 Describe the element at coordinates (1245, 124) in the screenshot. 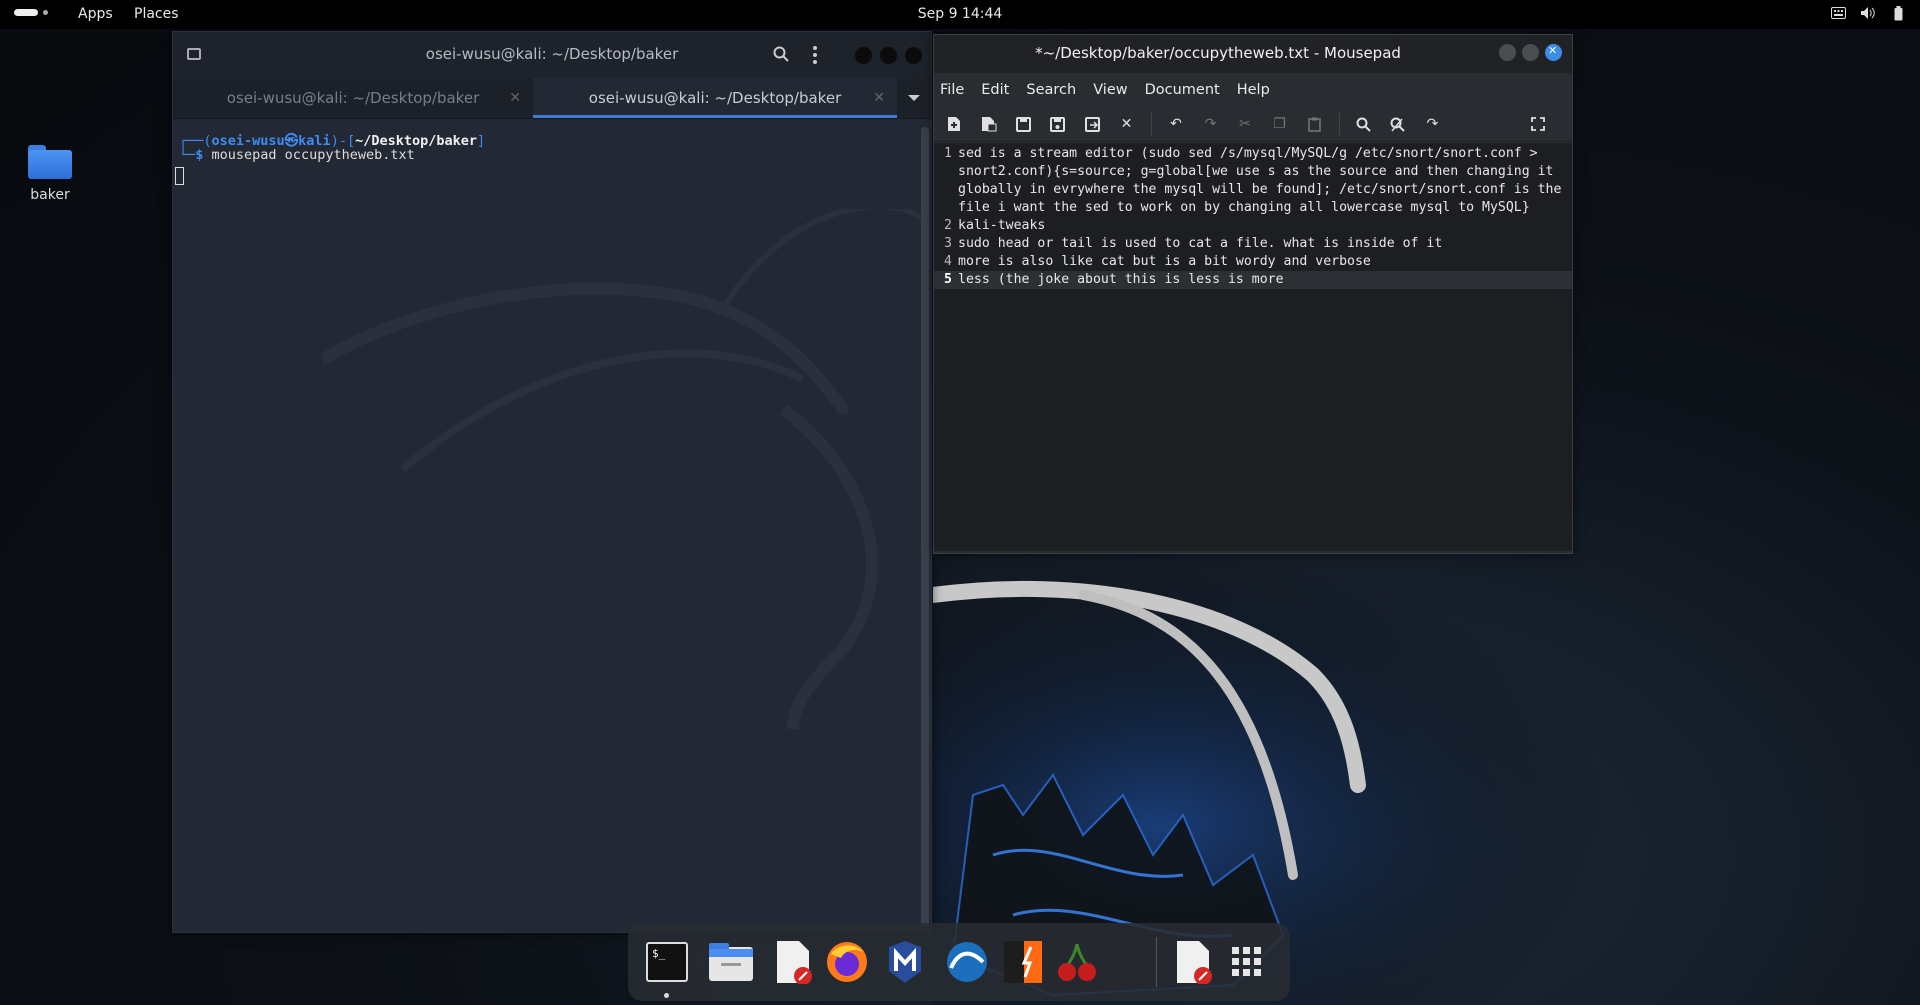

I see `cut-icon: ✂` at that location.